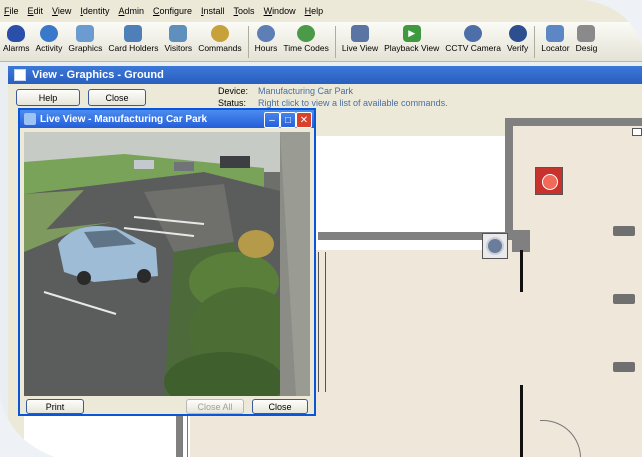 This screenshot has height=457, width=642. Describe the element at coordinates (219, 33) in the screenshot. I see `commands-icon` at that location.